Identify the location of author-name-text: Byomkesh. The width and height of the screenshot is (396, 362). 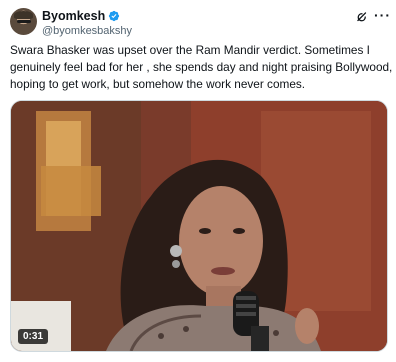
(73, 16).